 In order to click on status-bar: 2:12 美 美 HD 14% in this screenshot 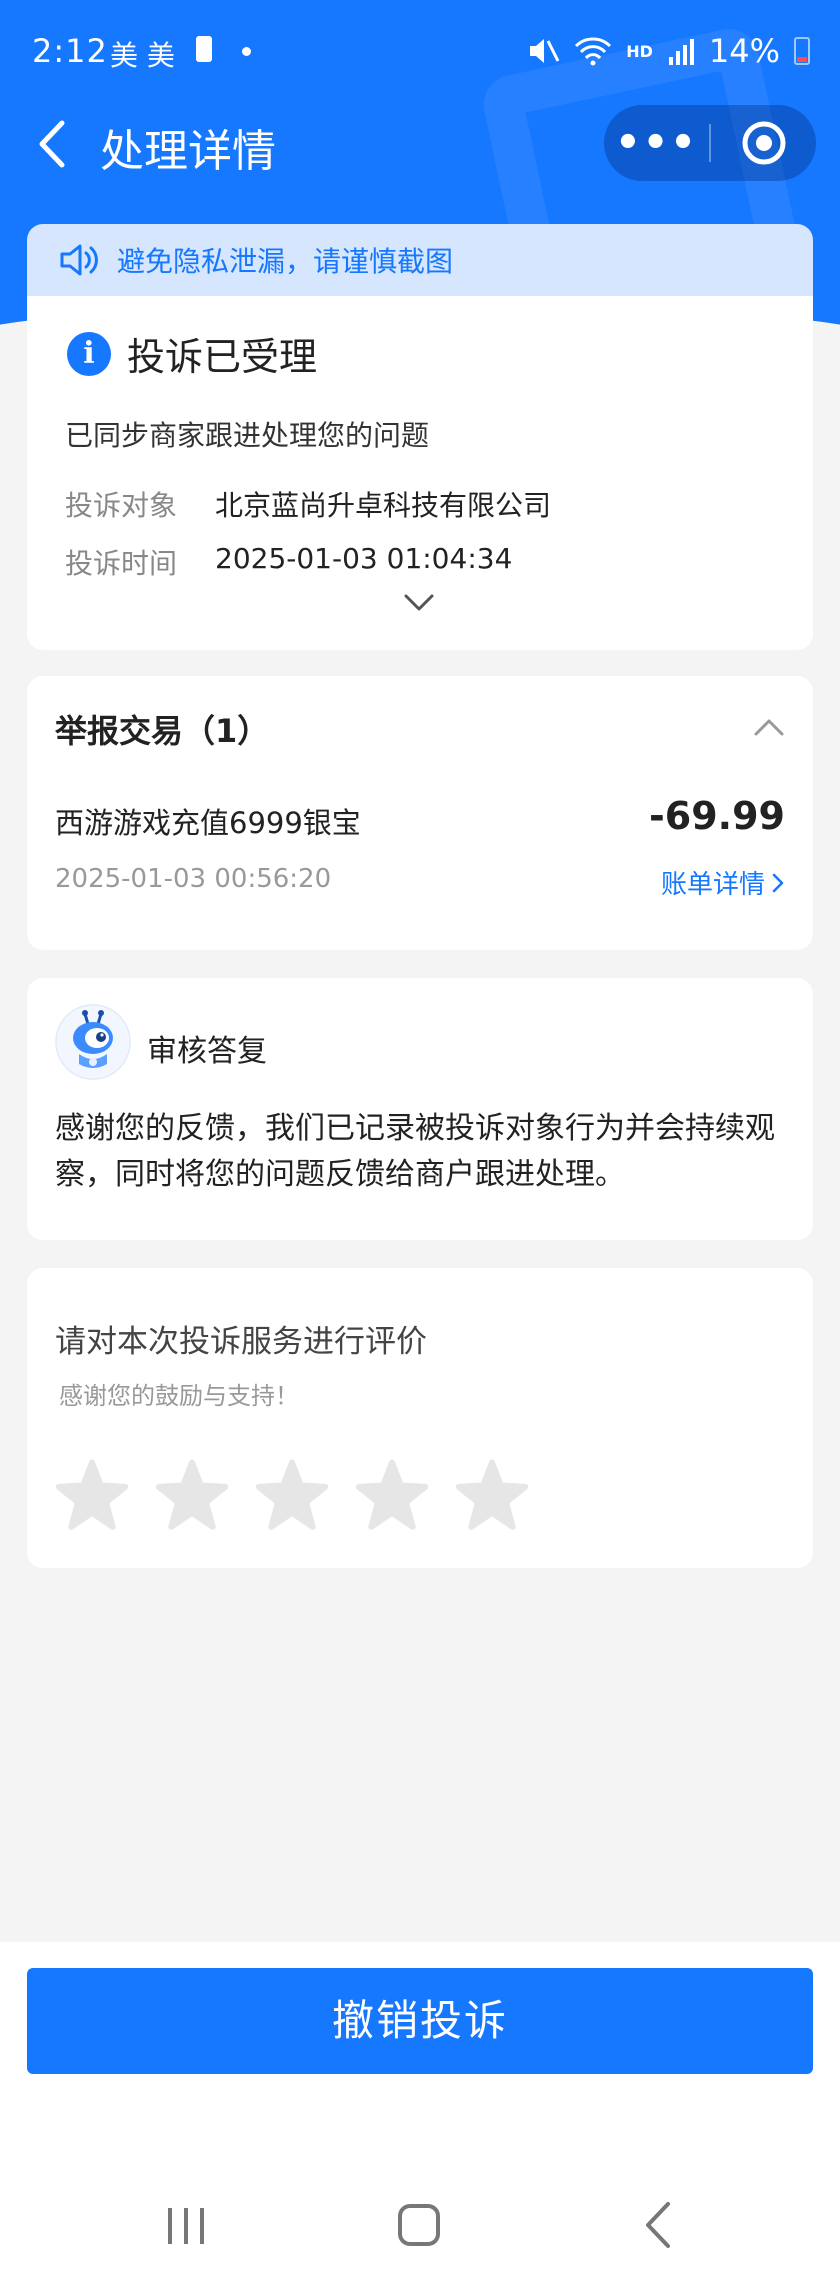, I will do `click(420, 52)`.